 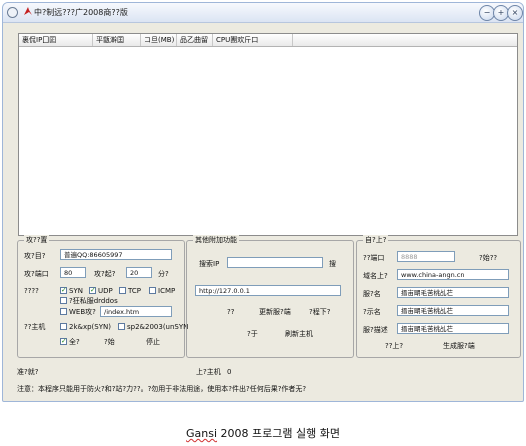 I want to click on domain-label: 域名上?, so click(x=375, y=276).